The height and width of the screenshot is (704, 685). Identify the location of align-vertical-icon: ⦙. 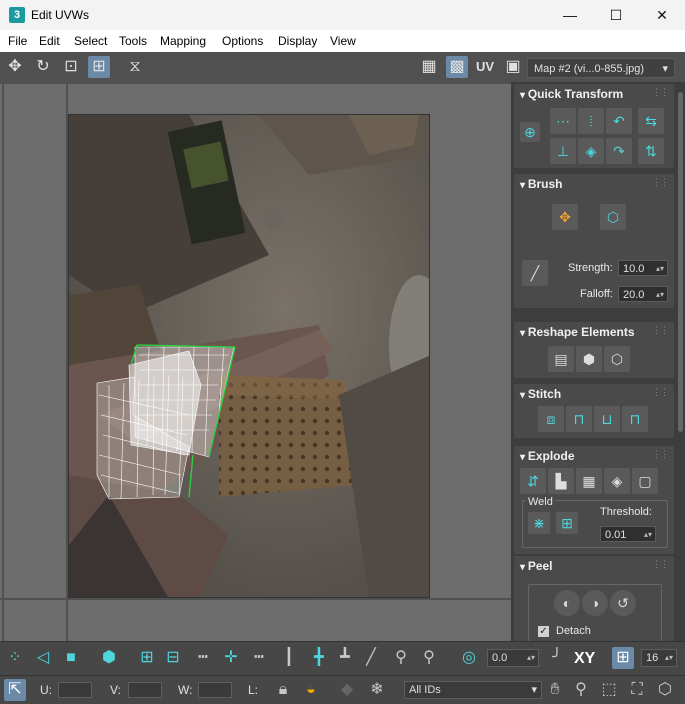
(591, 121).